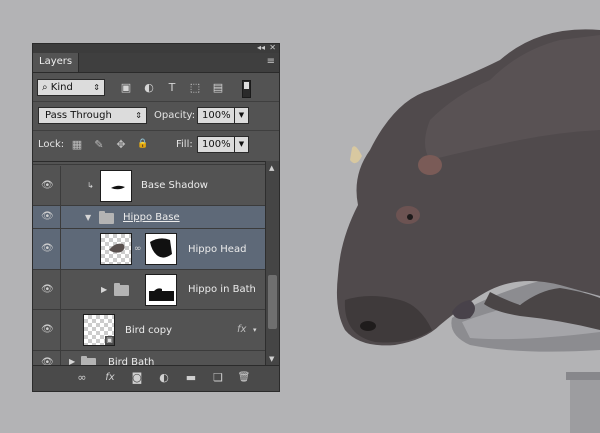 The image size is (600, 433). What do you see at coordinates (99, 330) in the screenshot?
I see `layer-thumbnail: ▣` at bounding box center [99, 330].